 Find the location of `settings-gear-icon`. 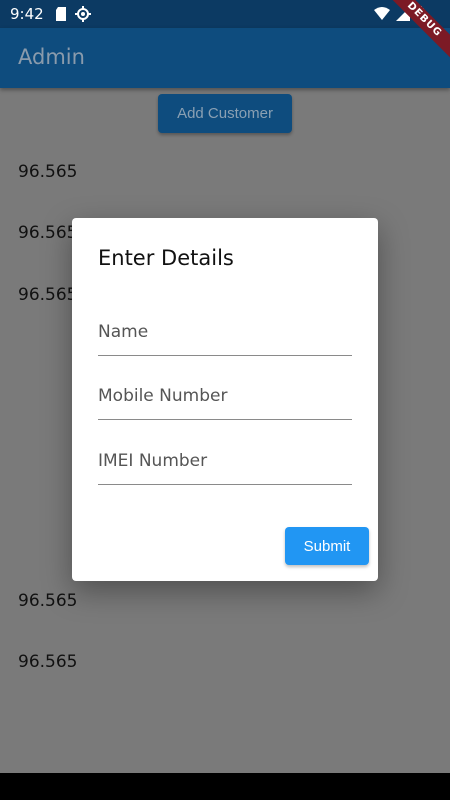

settings-gear-icon is located at coordinates (83, 14).